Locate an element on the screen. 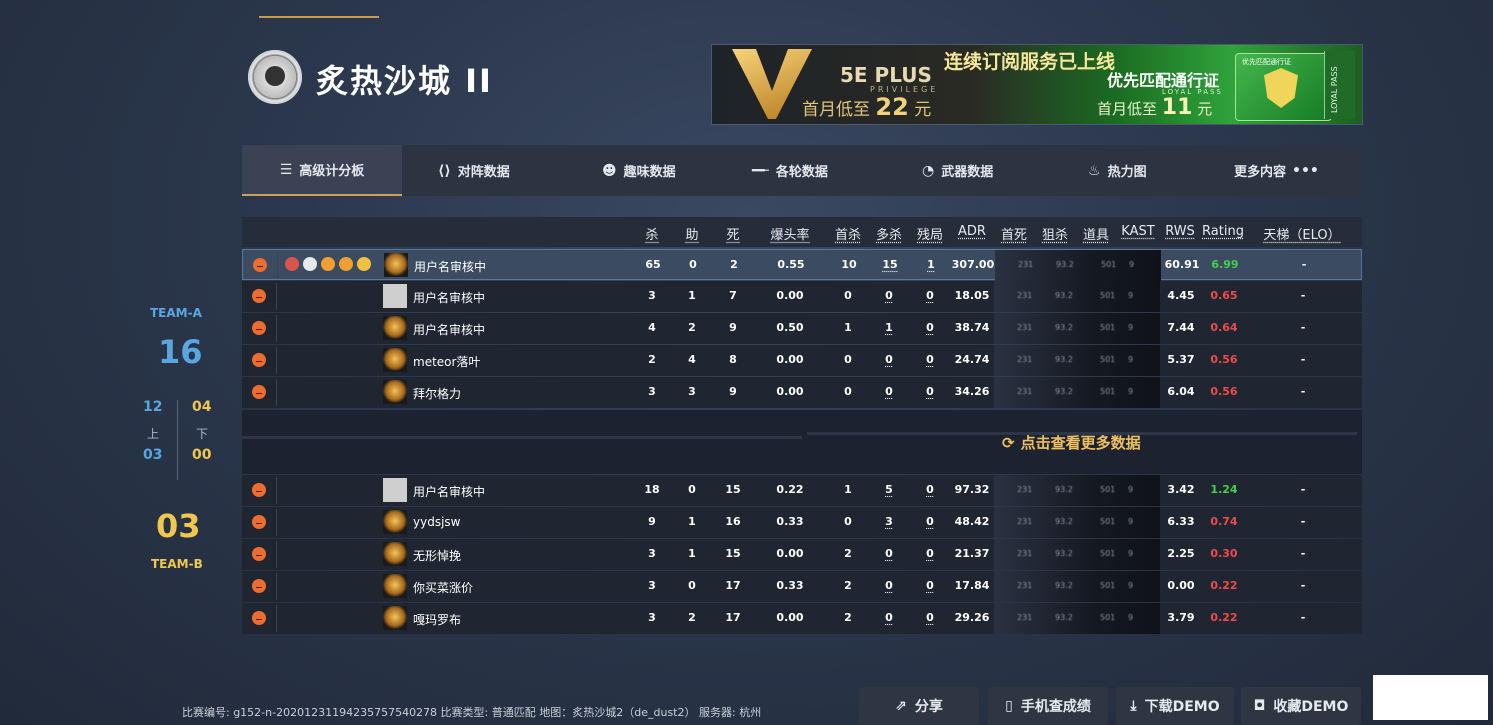  download-demo-button: ⤓ 下载DEMO is located at coordinates (1175, 706).